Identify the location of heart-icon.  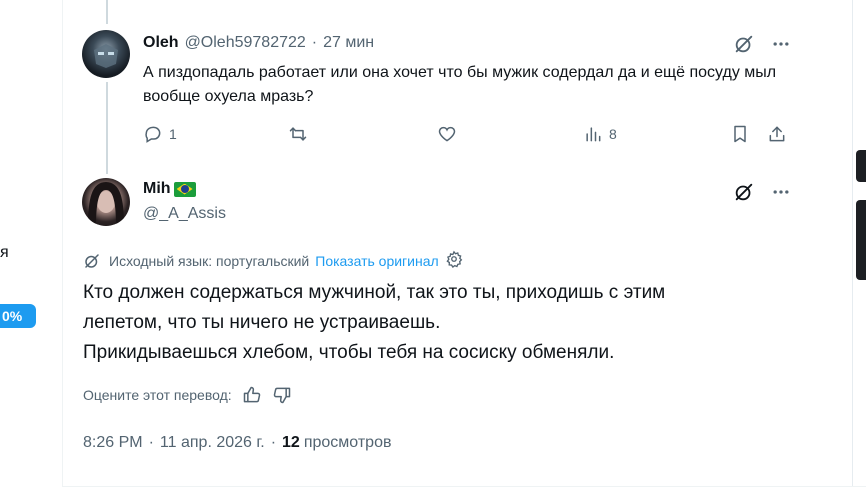
(447, 134).